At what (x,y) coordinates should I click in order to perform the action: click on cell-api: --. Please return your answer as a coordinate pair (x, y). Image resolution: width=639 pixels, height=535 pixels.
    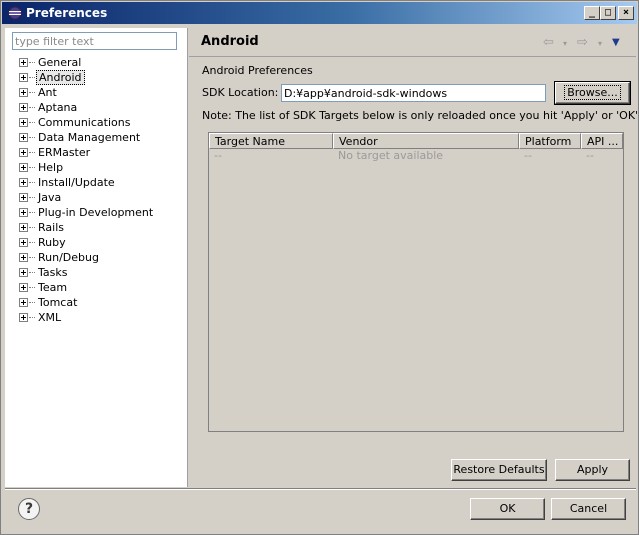
    Looking at the image, I should click on (590, 155).